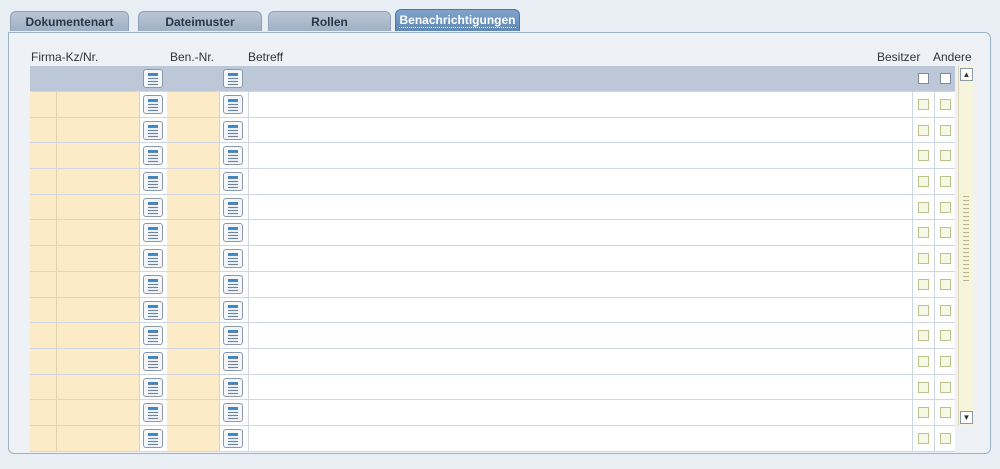 Image resolution: width=1000 pixels, height=469 pixels. I want to click on scroll-down-arrow-icon: ▼, so click(966, 417).